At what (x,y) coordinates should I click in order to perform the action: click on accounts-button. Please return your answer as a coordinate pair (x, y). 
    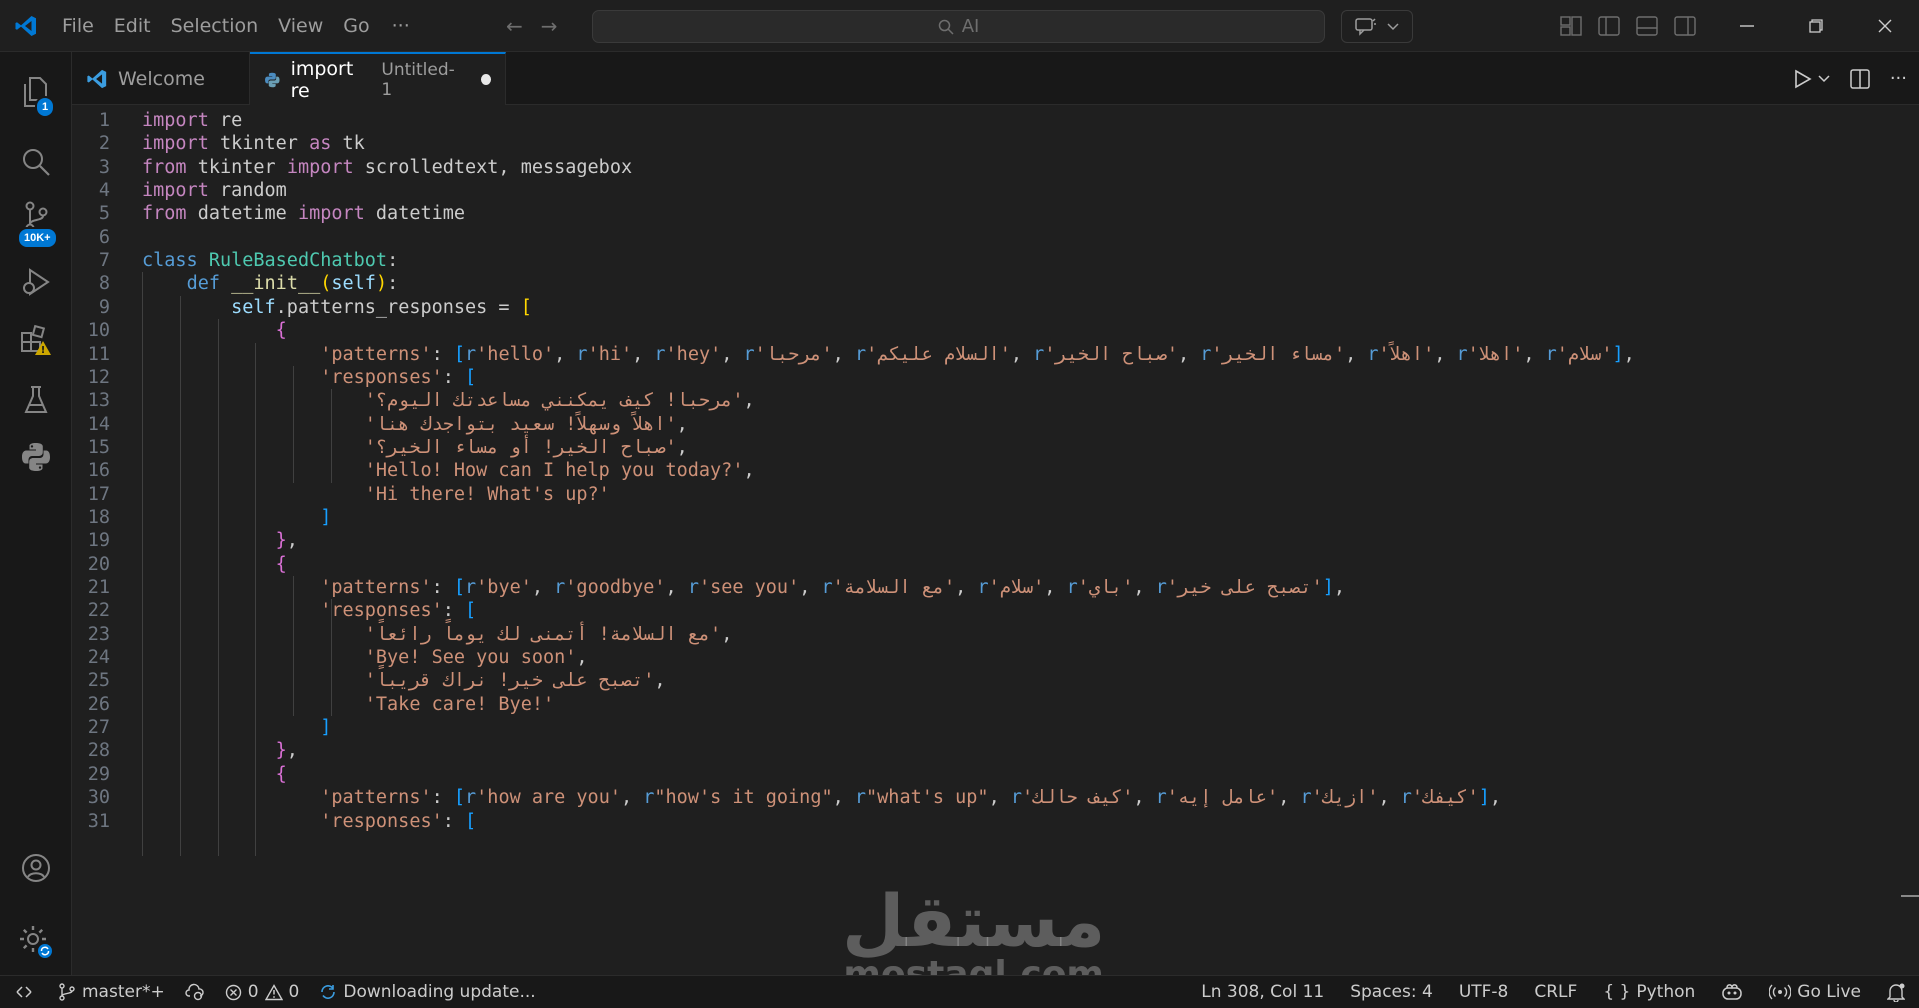
    Looking at the image, I should click on (36, 868).